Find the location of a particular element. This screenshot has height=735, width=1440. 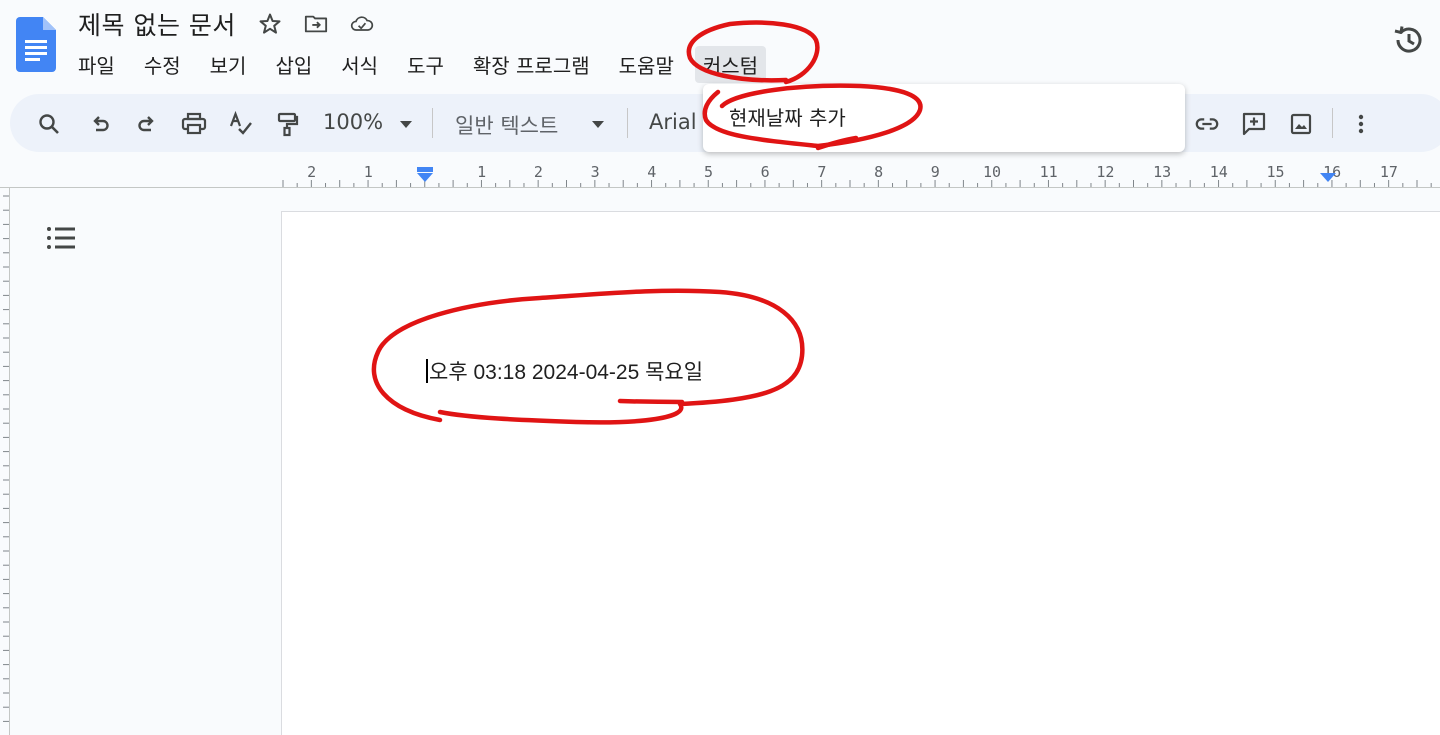

style-select: 일반 텍스트 is located at coordinates (506, 125).